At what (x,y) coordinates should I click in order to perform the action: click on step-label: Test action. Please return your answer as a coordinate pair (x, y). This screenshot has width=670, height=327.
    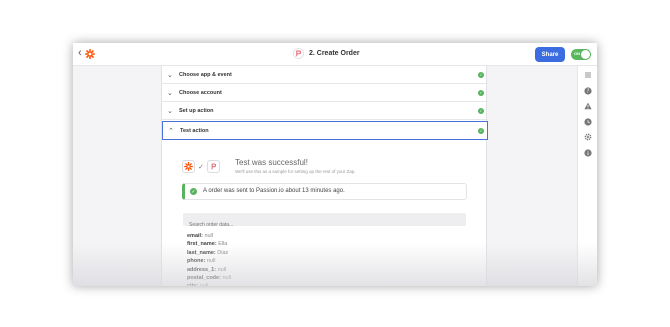
    Looking at the image, I should click on (194, 130).